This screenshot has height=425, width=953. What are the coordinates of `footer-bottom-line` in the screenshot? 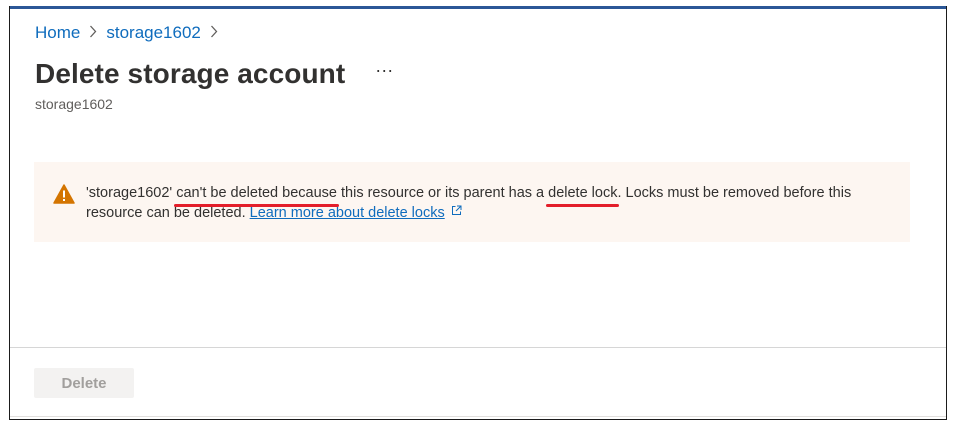 It's located at (478, 416).